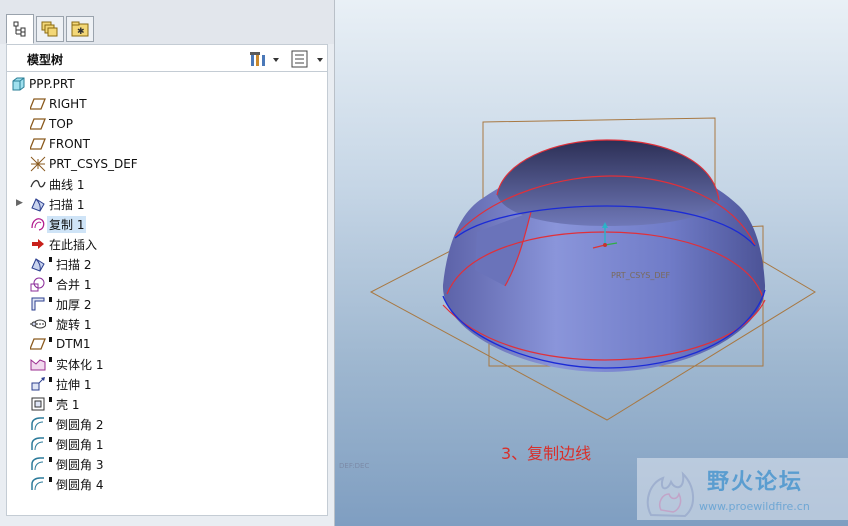  What do you see at coordinates (38, 164) in the screenshot?
I see `csys-icon` at bounding box center [38, 164].